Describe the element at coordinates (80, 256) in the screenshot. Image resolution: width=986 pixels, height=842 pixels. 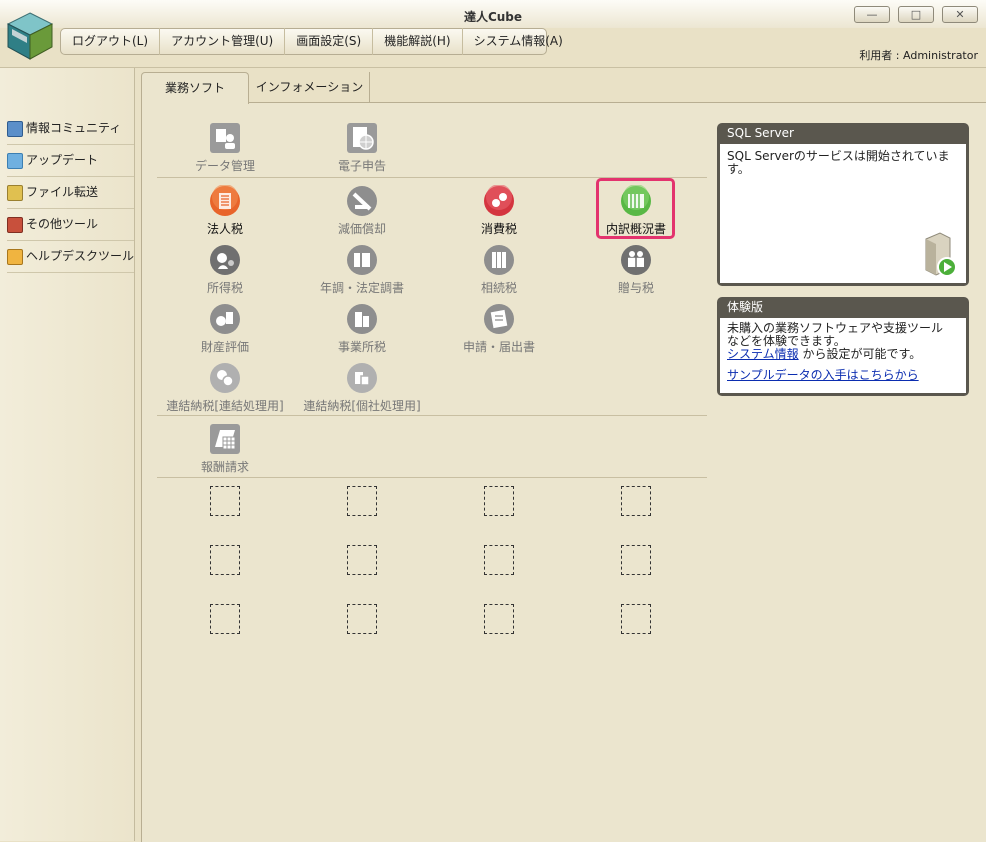
I see `sidebar-item-label: ヘルプデスクツール` at that location.